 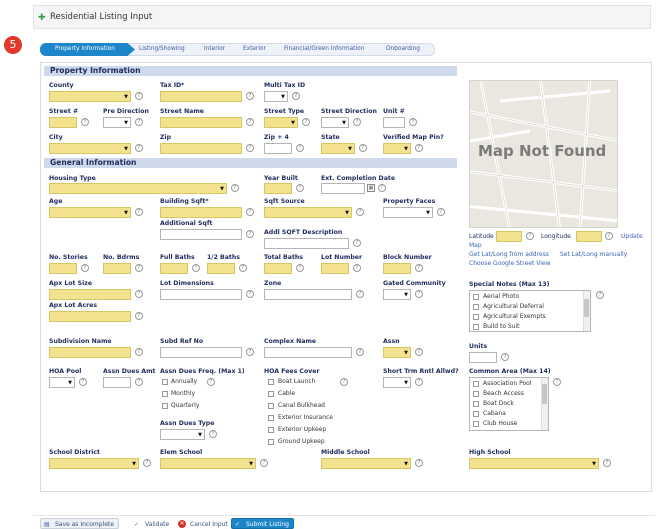 I want to click on update-link: Update, so click(x=632, y=236).